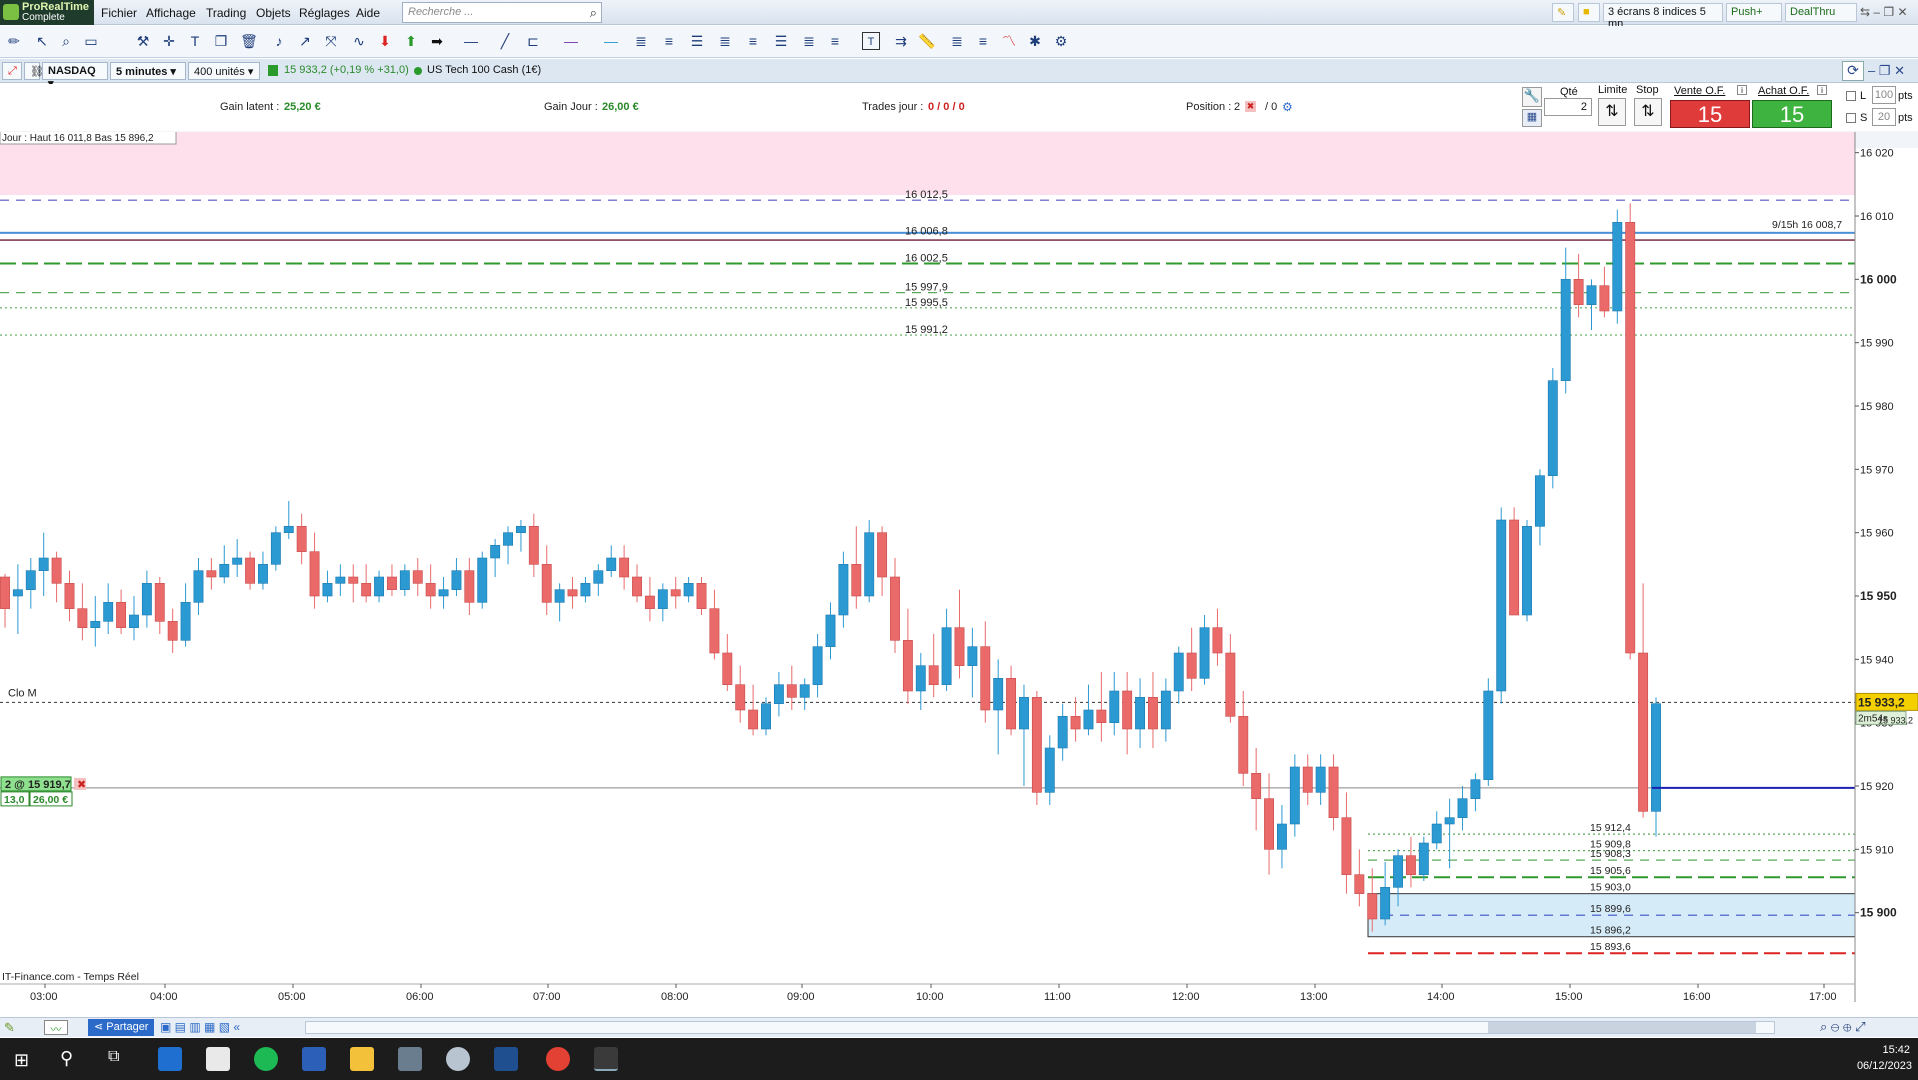 The height and width of the screenshot is (1080, 1918). Describe the element at coordinates (368, 13) in the screenshot. I see `menu-aide: Aide` at that location.